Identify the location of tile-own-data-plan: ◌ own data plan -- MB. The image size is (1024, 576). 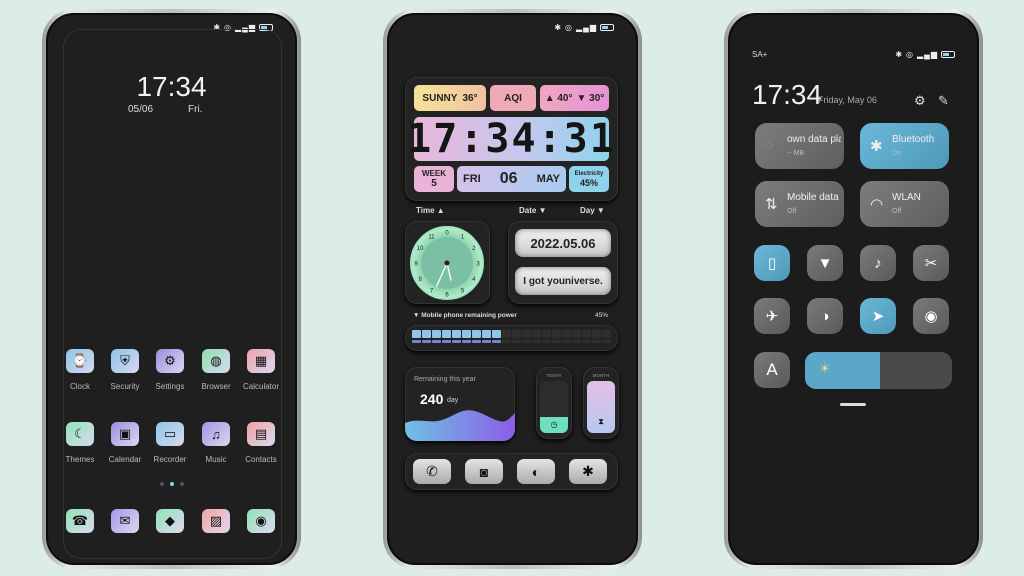
(799, 146).